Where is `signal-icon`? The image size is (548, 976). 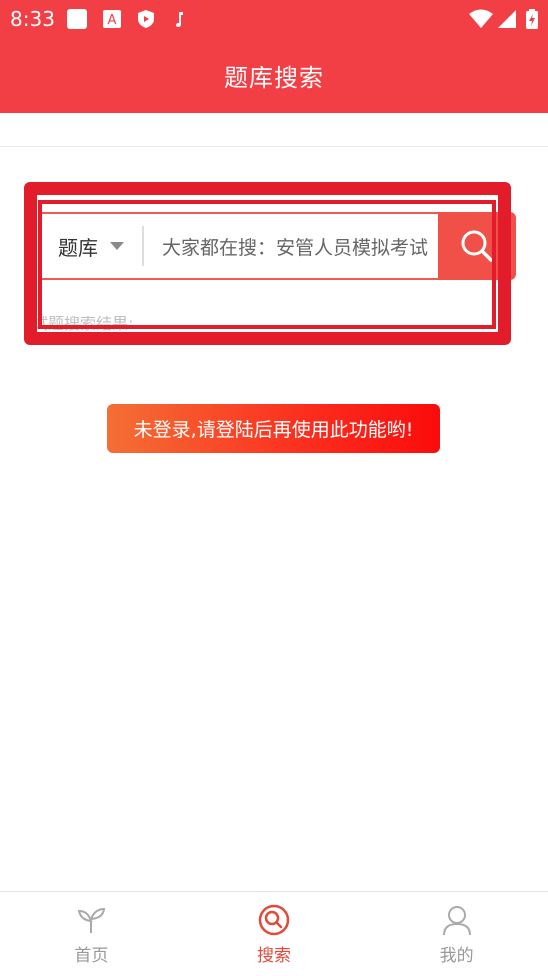 signal-icon is located at coordinates (507, 19).